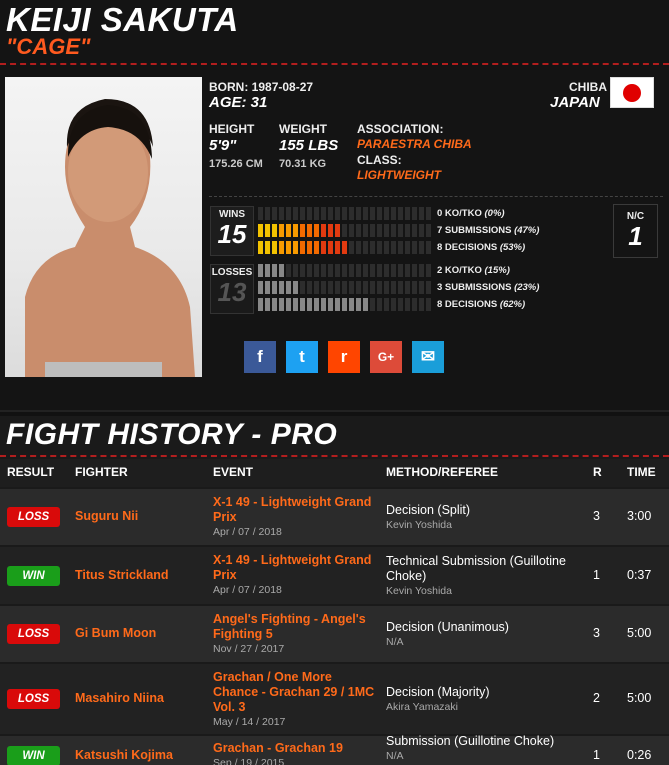 Image resolution: width=669 pixels, height=765 pixels. I want to click on facebook-icon: f, so click(260, 357).